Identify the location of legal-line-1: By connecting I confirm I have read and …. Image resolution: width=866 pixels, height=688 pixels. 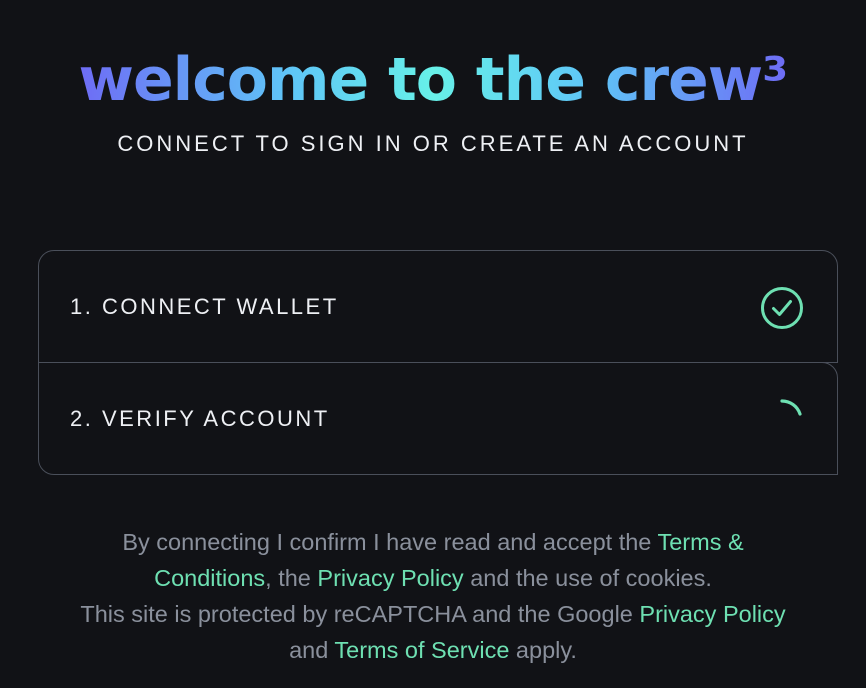
(433, 542).